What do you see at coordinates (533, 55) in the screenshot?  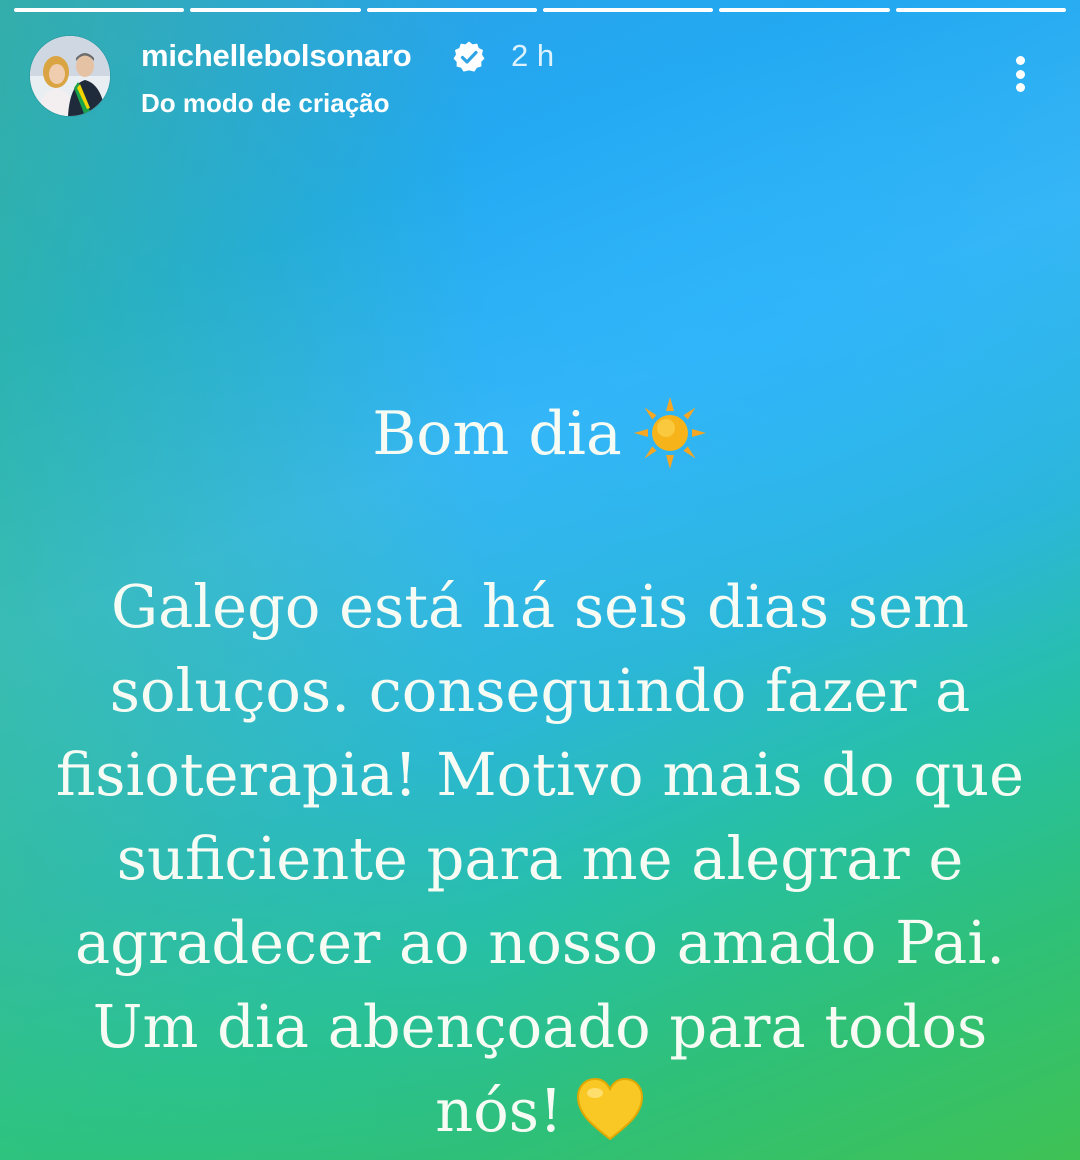 I see `story-timestamp: 2 h` at bounding box center [533, 55].